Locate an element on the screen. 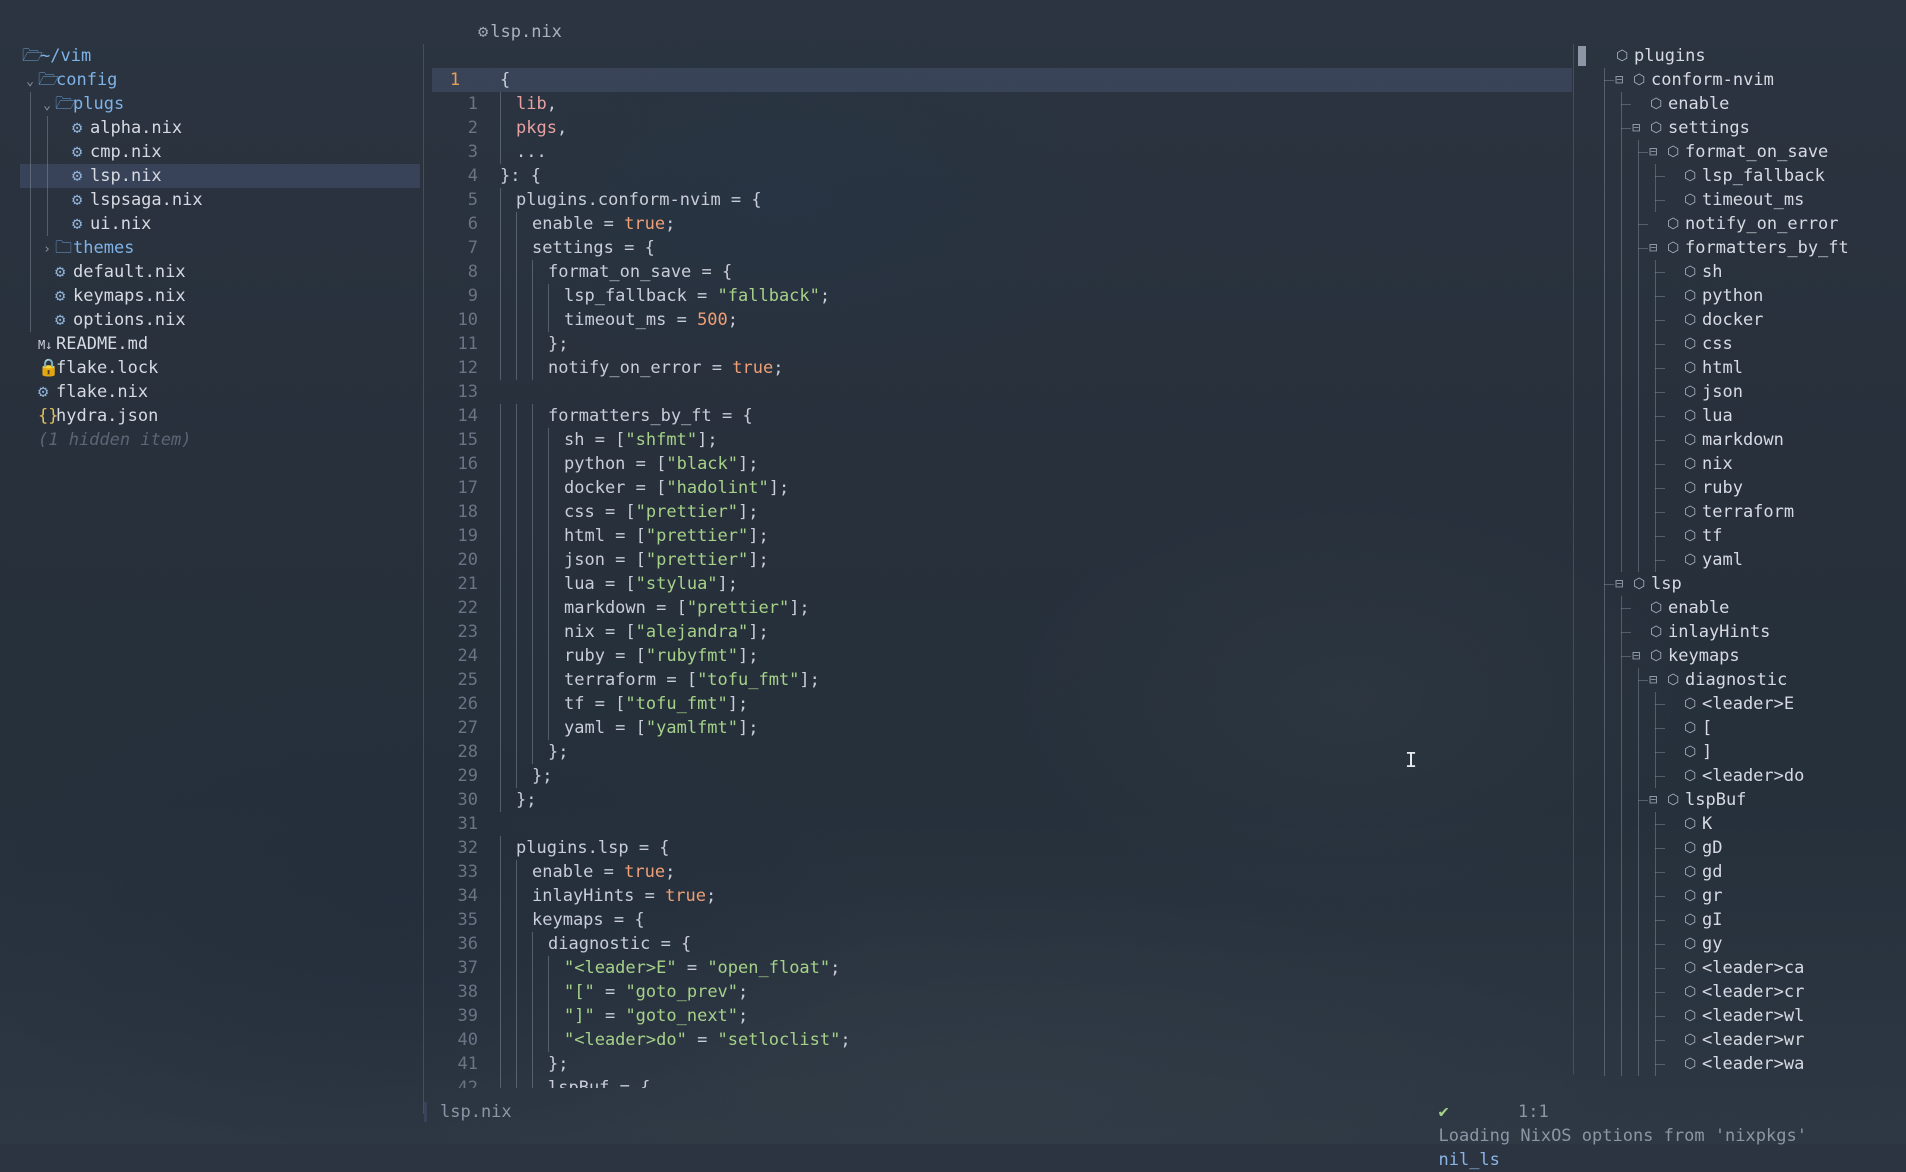 The width and height of the screenshot is (1906, 1172). code-line: 42 lspBuf = { is located at coordinates (1002, 1082).